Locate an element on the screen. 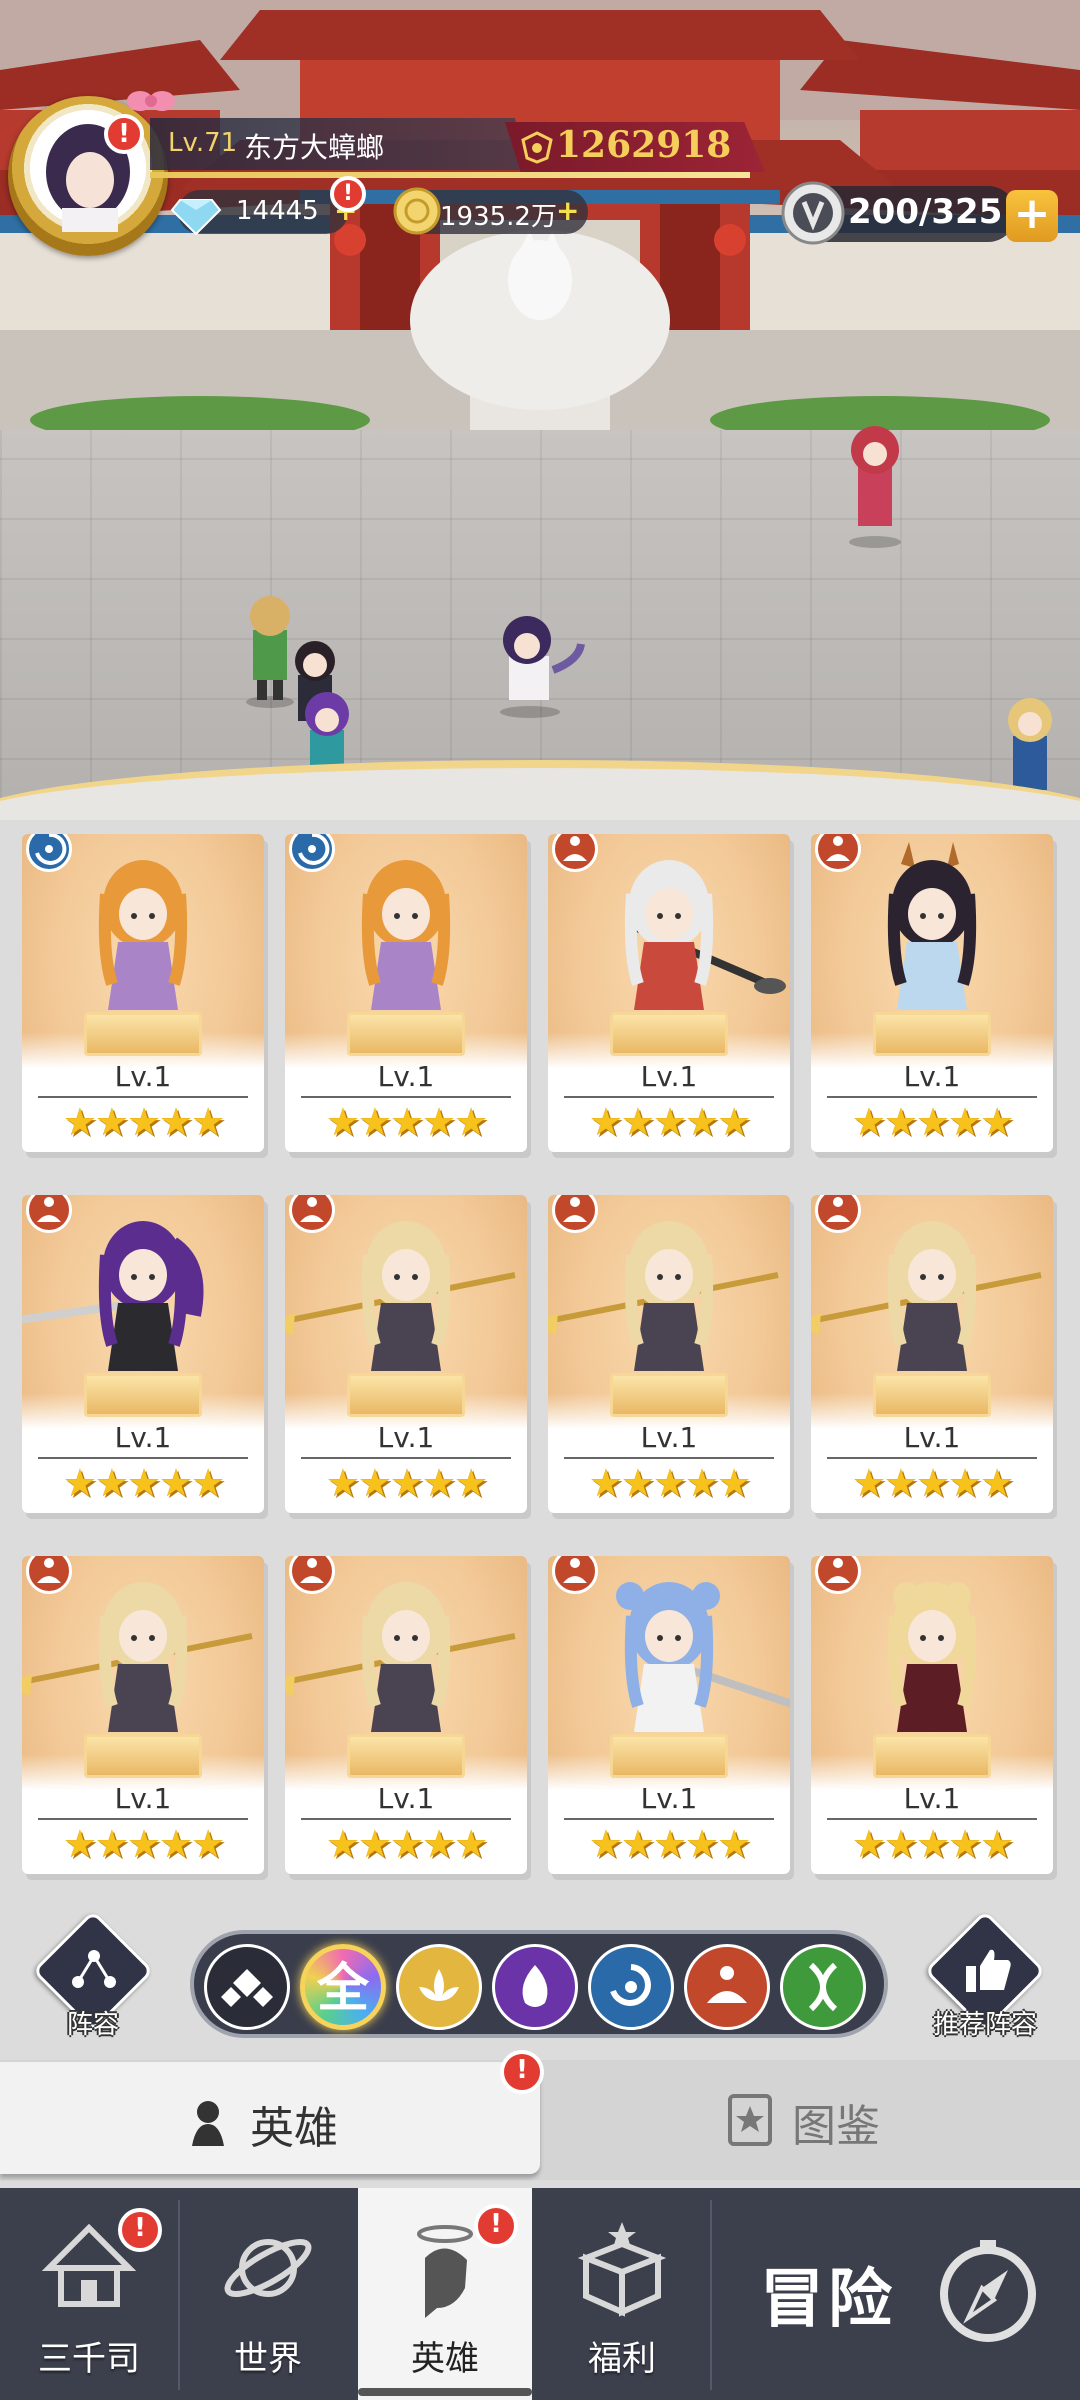  nav-welfare: 福利 is located at coordinates (622, 2294).